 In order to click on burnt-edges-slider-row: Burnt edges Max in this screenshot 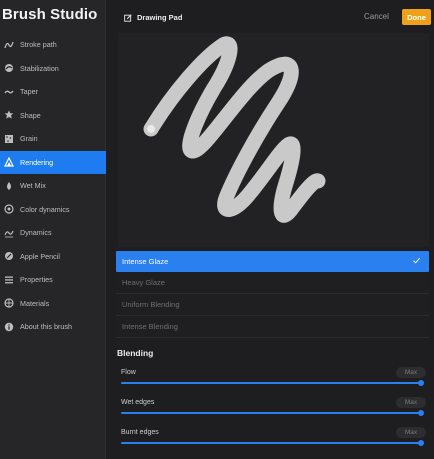, I will do `click(273, 439)`.